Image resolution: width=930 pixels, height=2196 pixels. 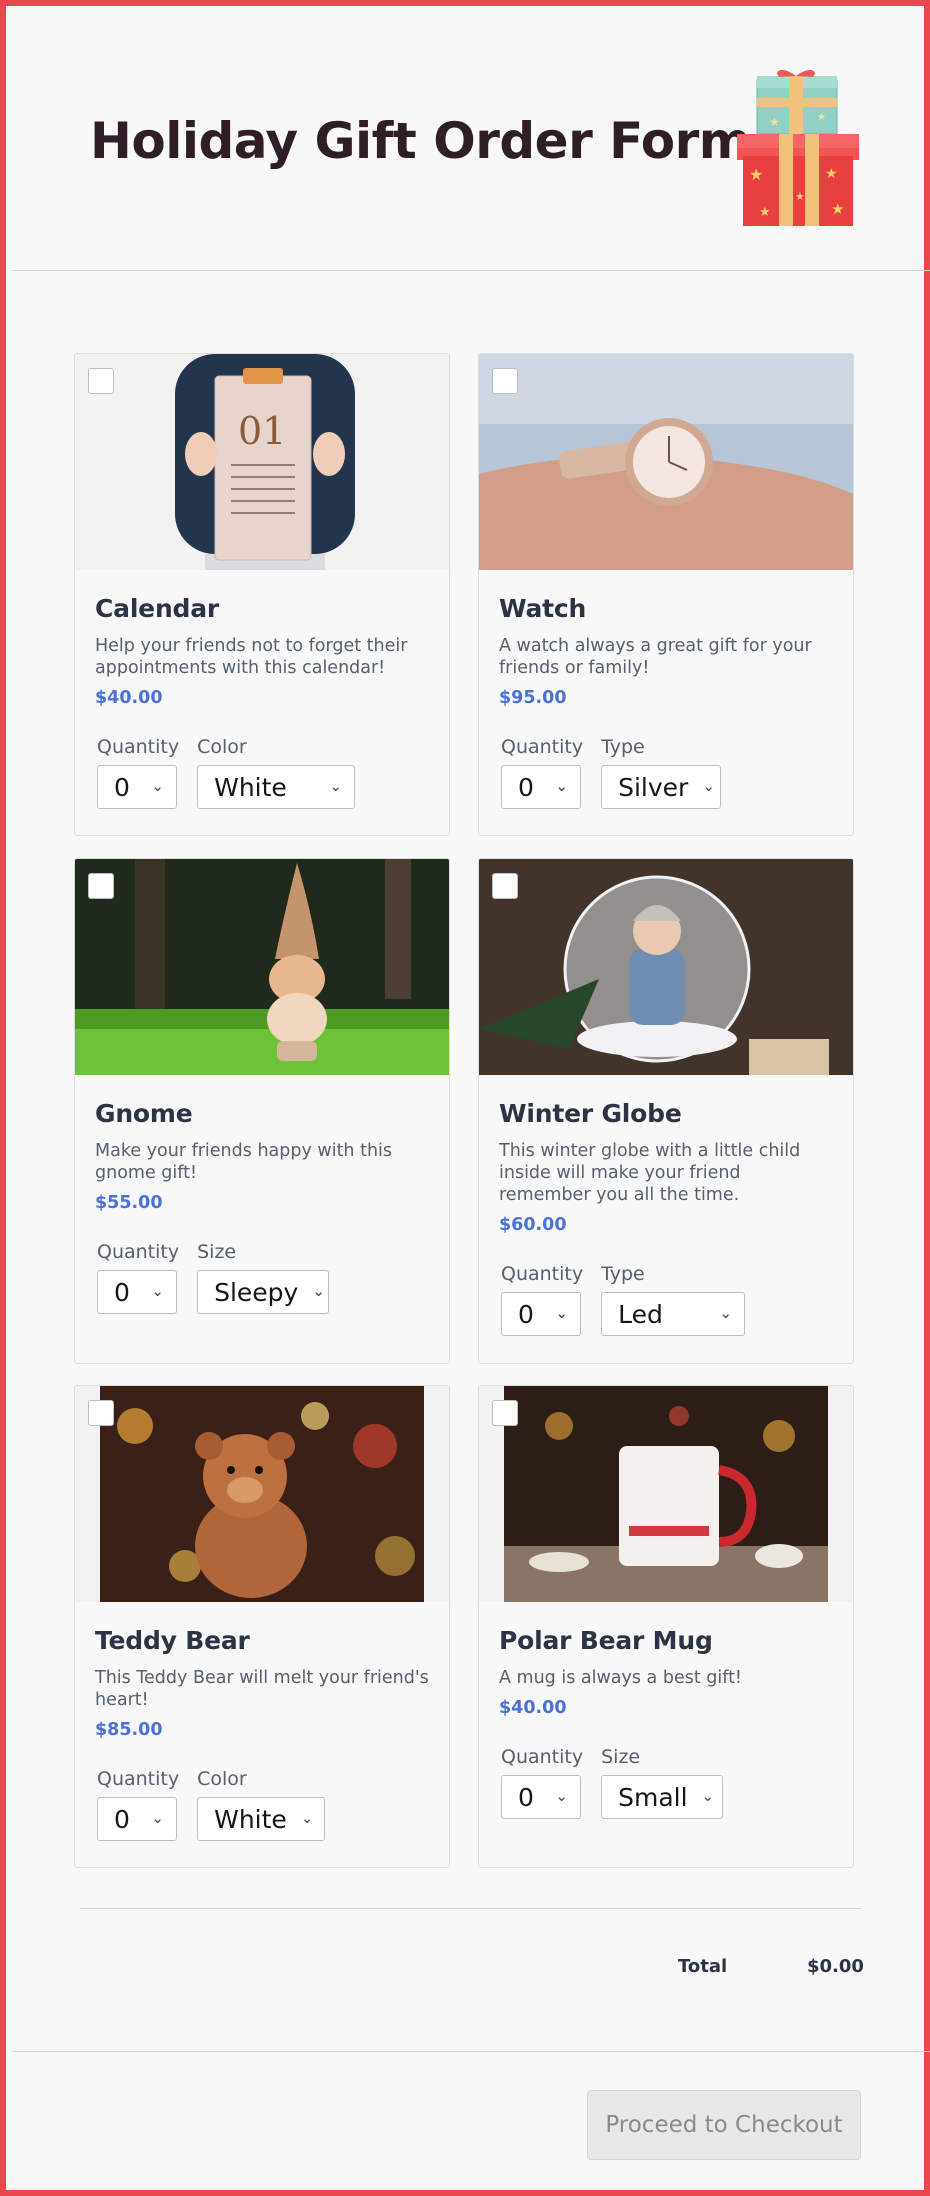 I want to click on product-options: Quantity 0 ⌄ Color White ⌄, so click(x=263, y=772).